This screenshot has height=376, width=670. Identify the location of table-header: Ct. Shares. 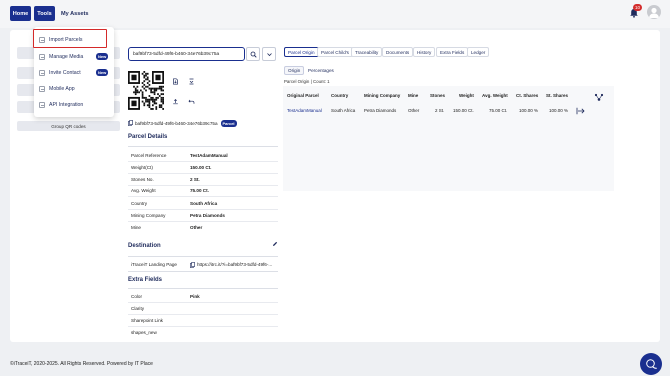
(527, 95).